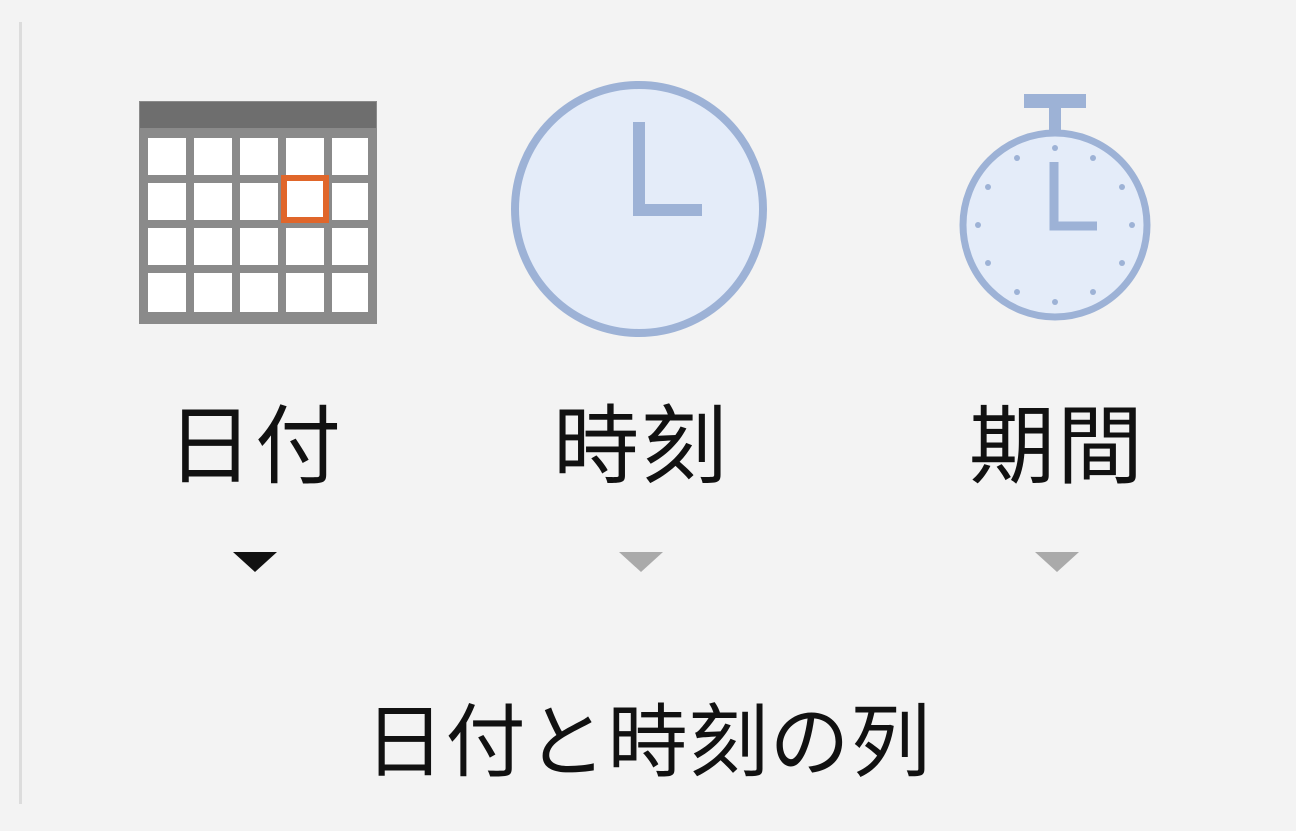 The image size is (1296, 831). What do you see at coordinates (255, 447) in the screenshot?
I see `date-button-label: 日付` at bounding box center [255, 447].